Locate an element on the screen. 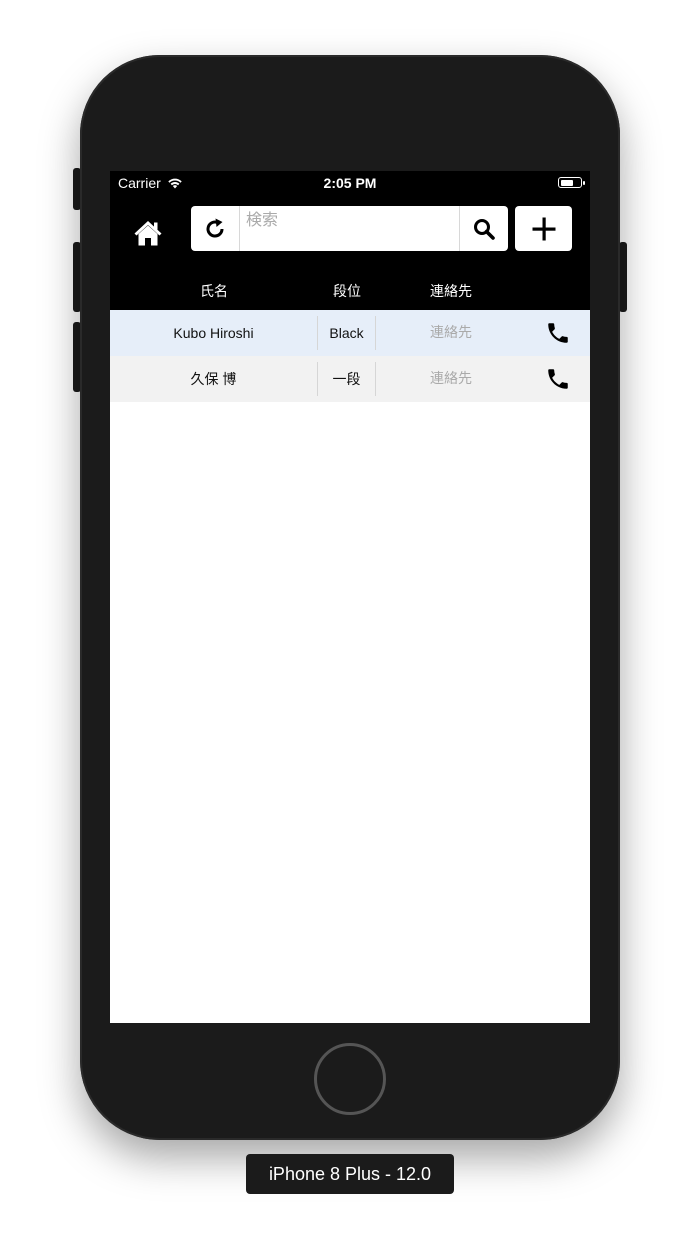 The height and width of the screenshot is (1244, 700). battery-icon is located at coordinates (571, 182).